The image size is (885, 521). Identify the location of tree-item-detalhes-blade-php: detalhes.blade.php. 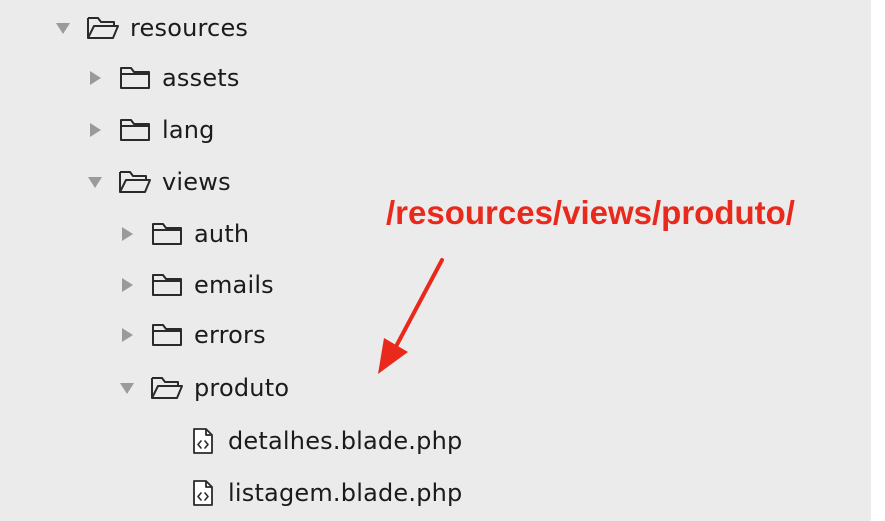
(326, 441).